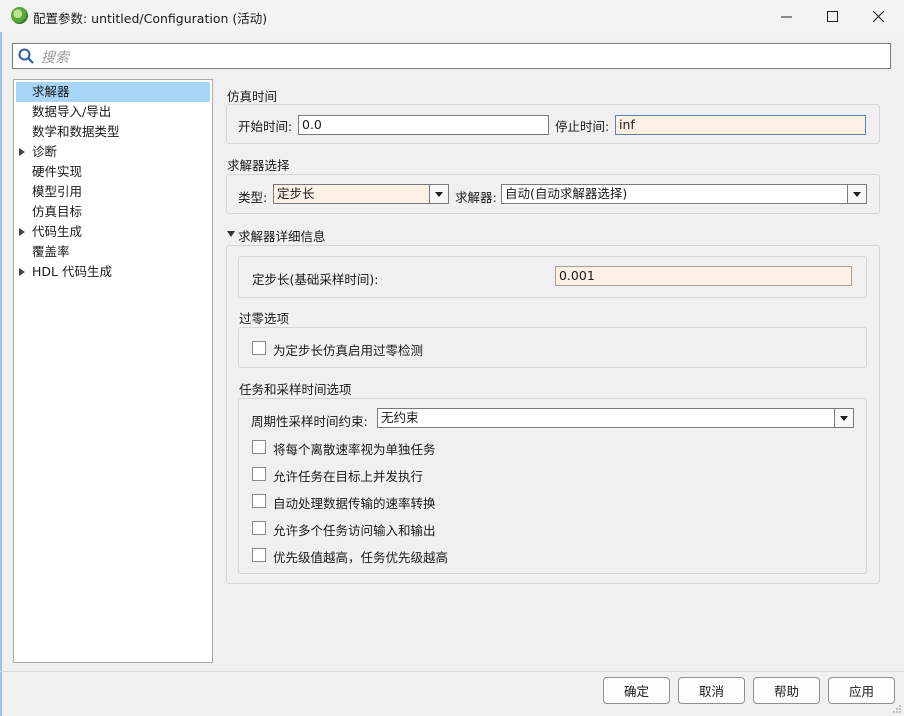  What do you see at coordinates (452, 671) in the screenshot?
I see `footer-divider` at bounding box center [452, 671].